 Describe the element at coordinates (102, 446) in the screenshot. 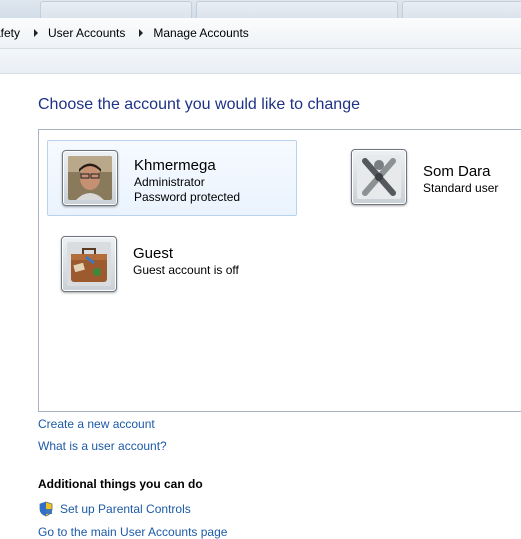

I see `what-is-account-link: What is a user account?` at that location.